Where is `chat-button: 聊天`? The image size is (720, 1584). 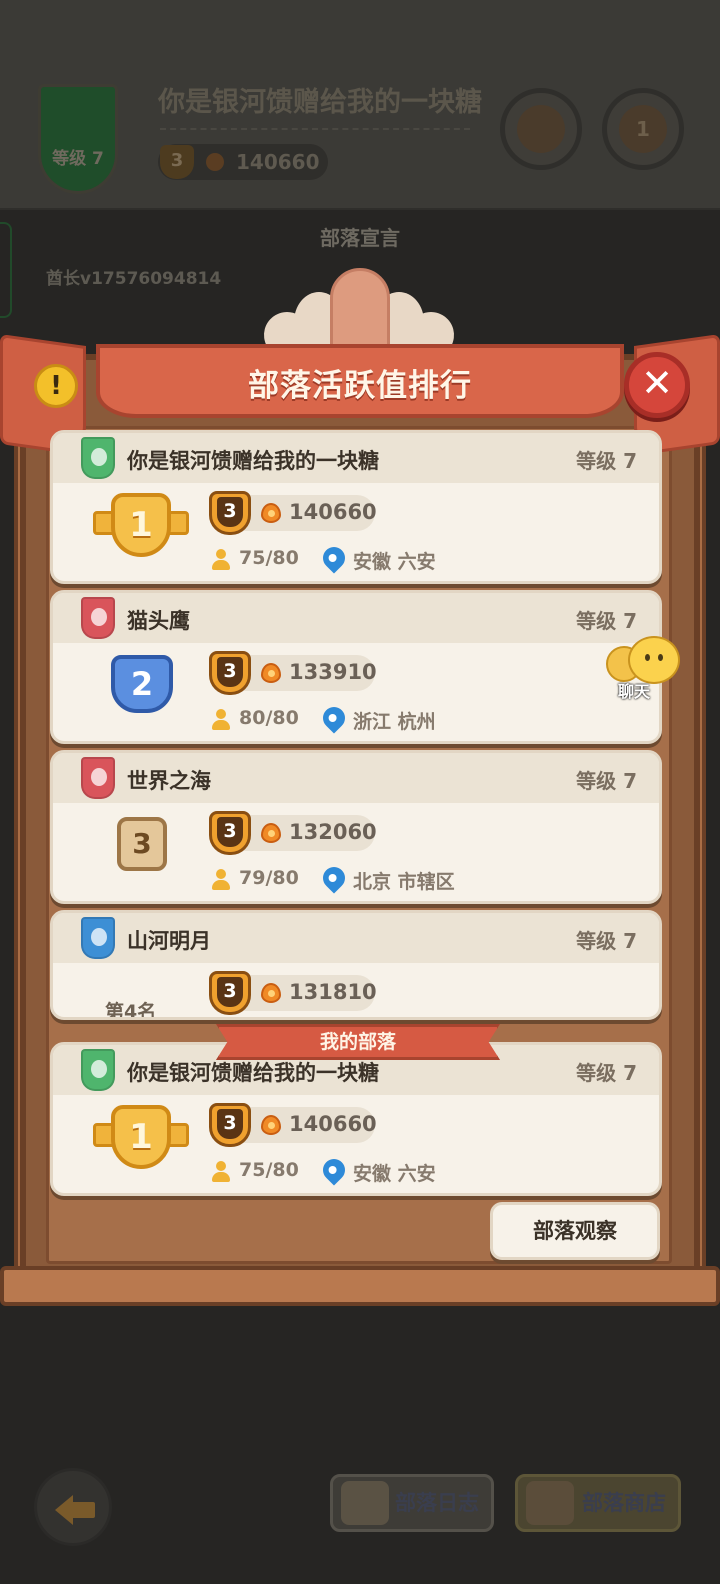
chat-button: 聊天 is located at coordinates (643, 670).